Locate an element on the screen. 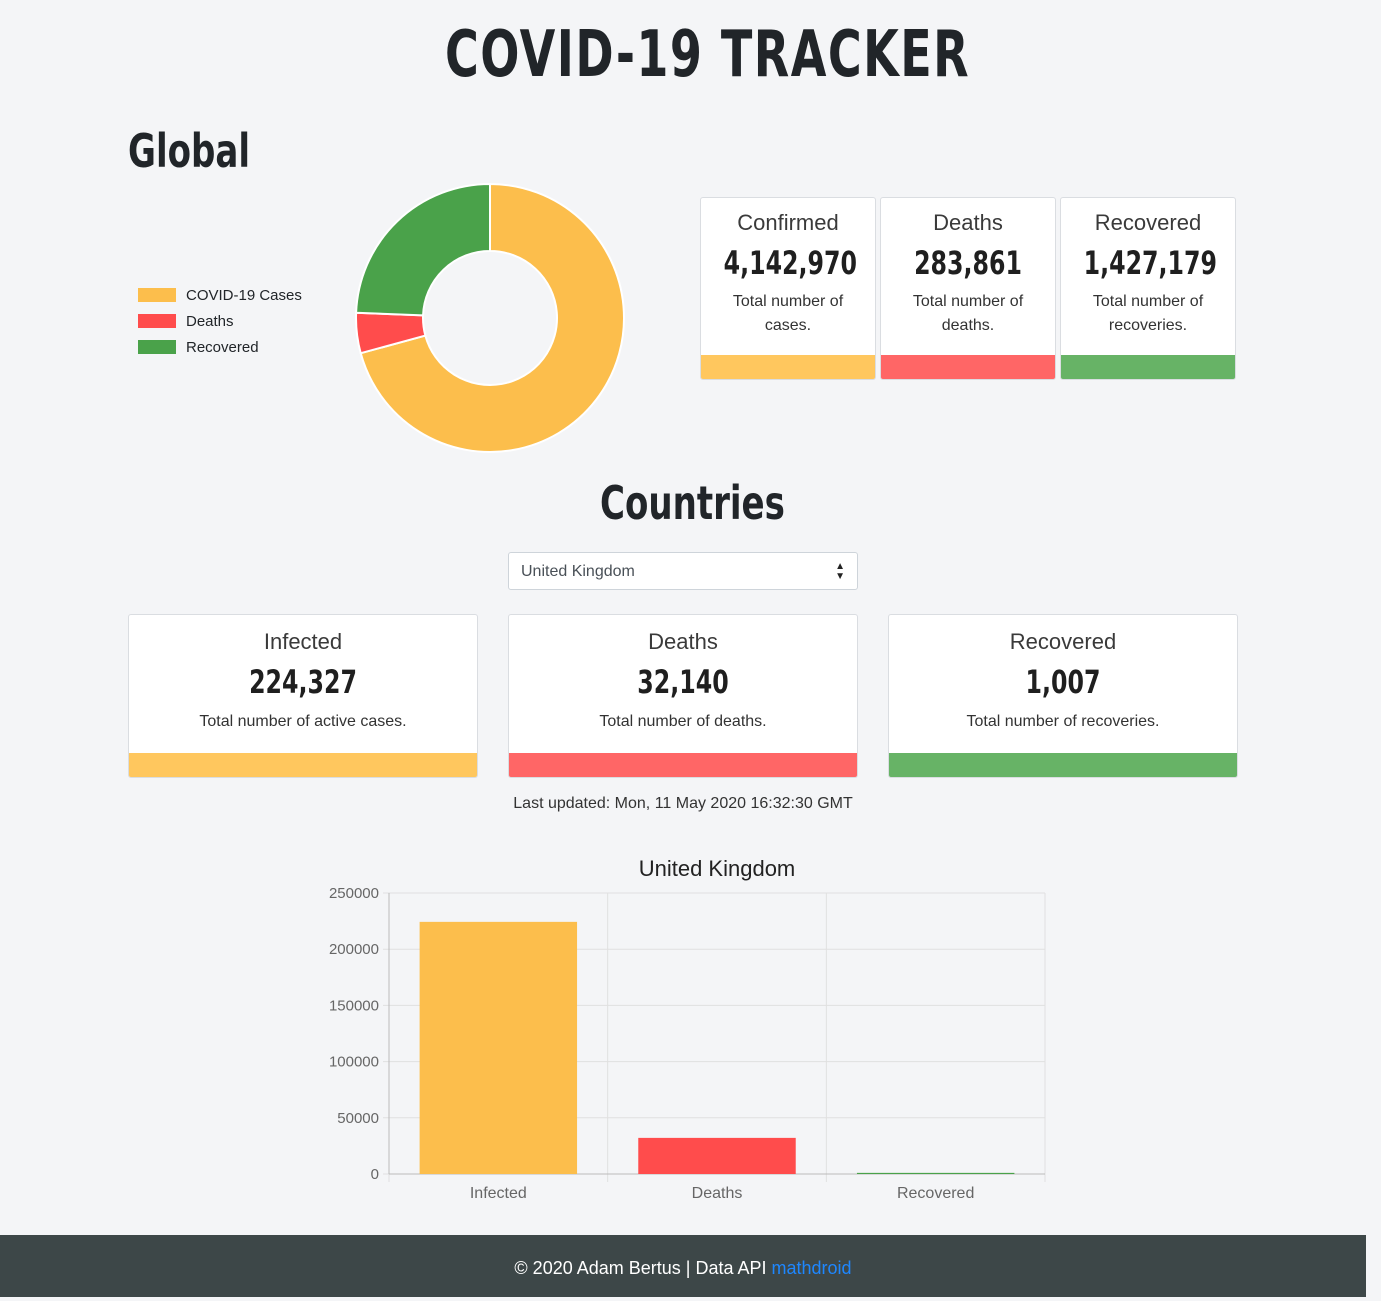  footer: © 2020 Adam Bertus | Data API mathdroid is located at coordinates (683, 1266).